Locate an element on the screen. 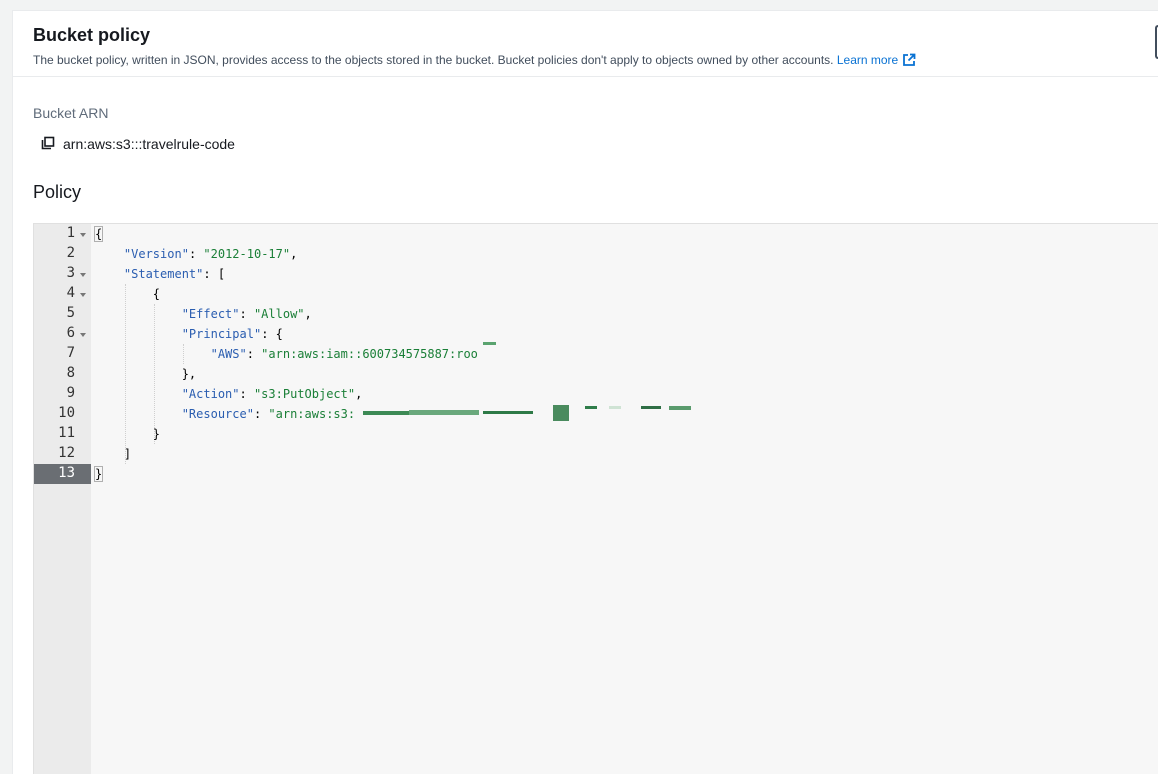 The height and width of the screenshot is (774, 1158). code-line: "Principal": { is located at coordinates (232, 334).